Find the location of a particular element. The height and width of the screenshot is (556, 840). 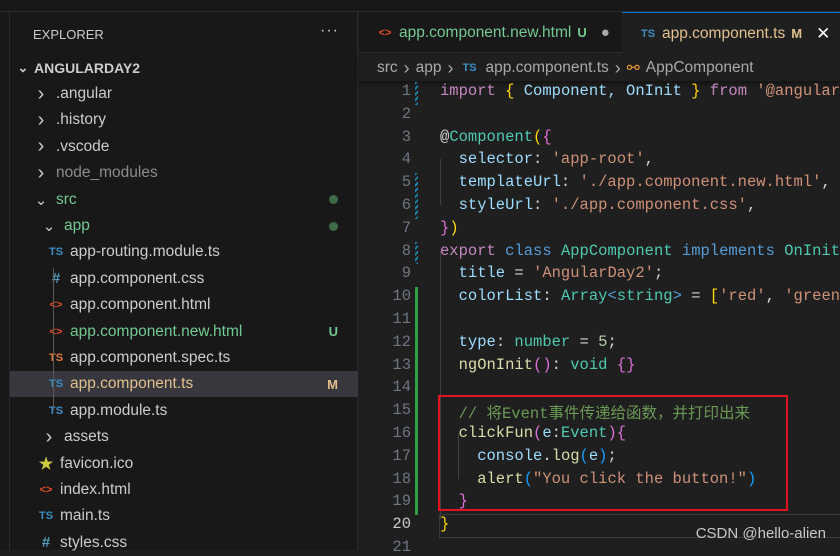

breadcrumb-item: app is located at coordinates (429, 68).